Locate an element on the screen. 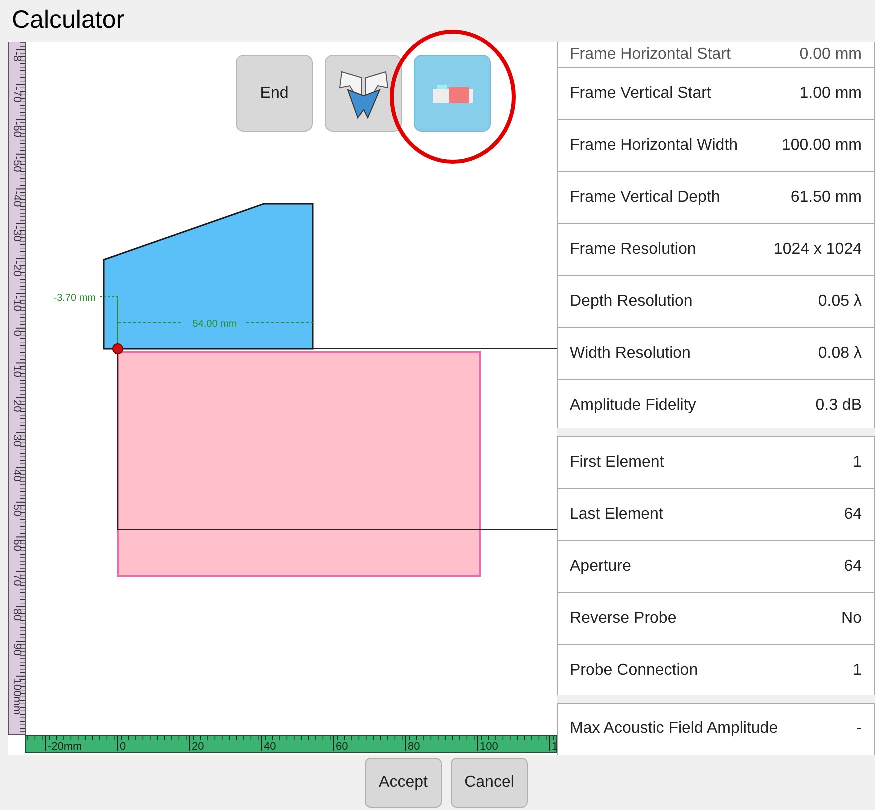  ruler-label: 0 is located at coordinates (123, 747).